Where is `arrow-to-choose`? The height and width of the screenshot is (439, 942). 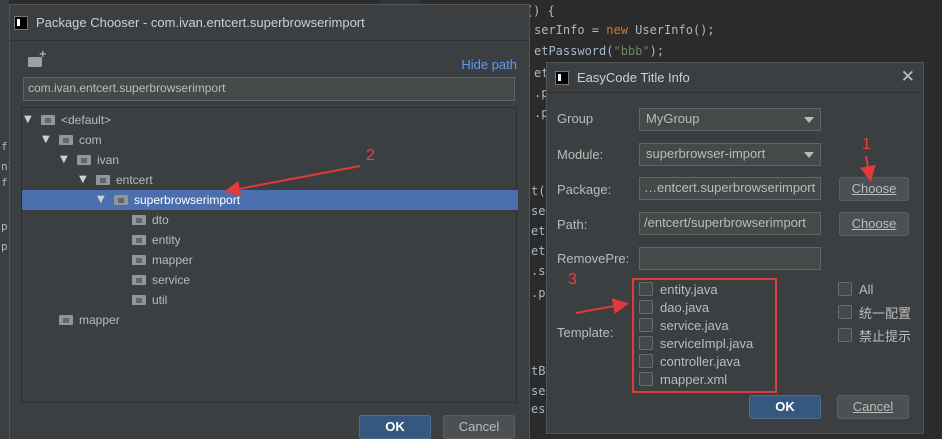
arrow-to-choose is located at coordinates (867, 168).